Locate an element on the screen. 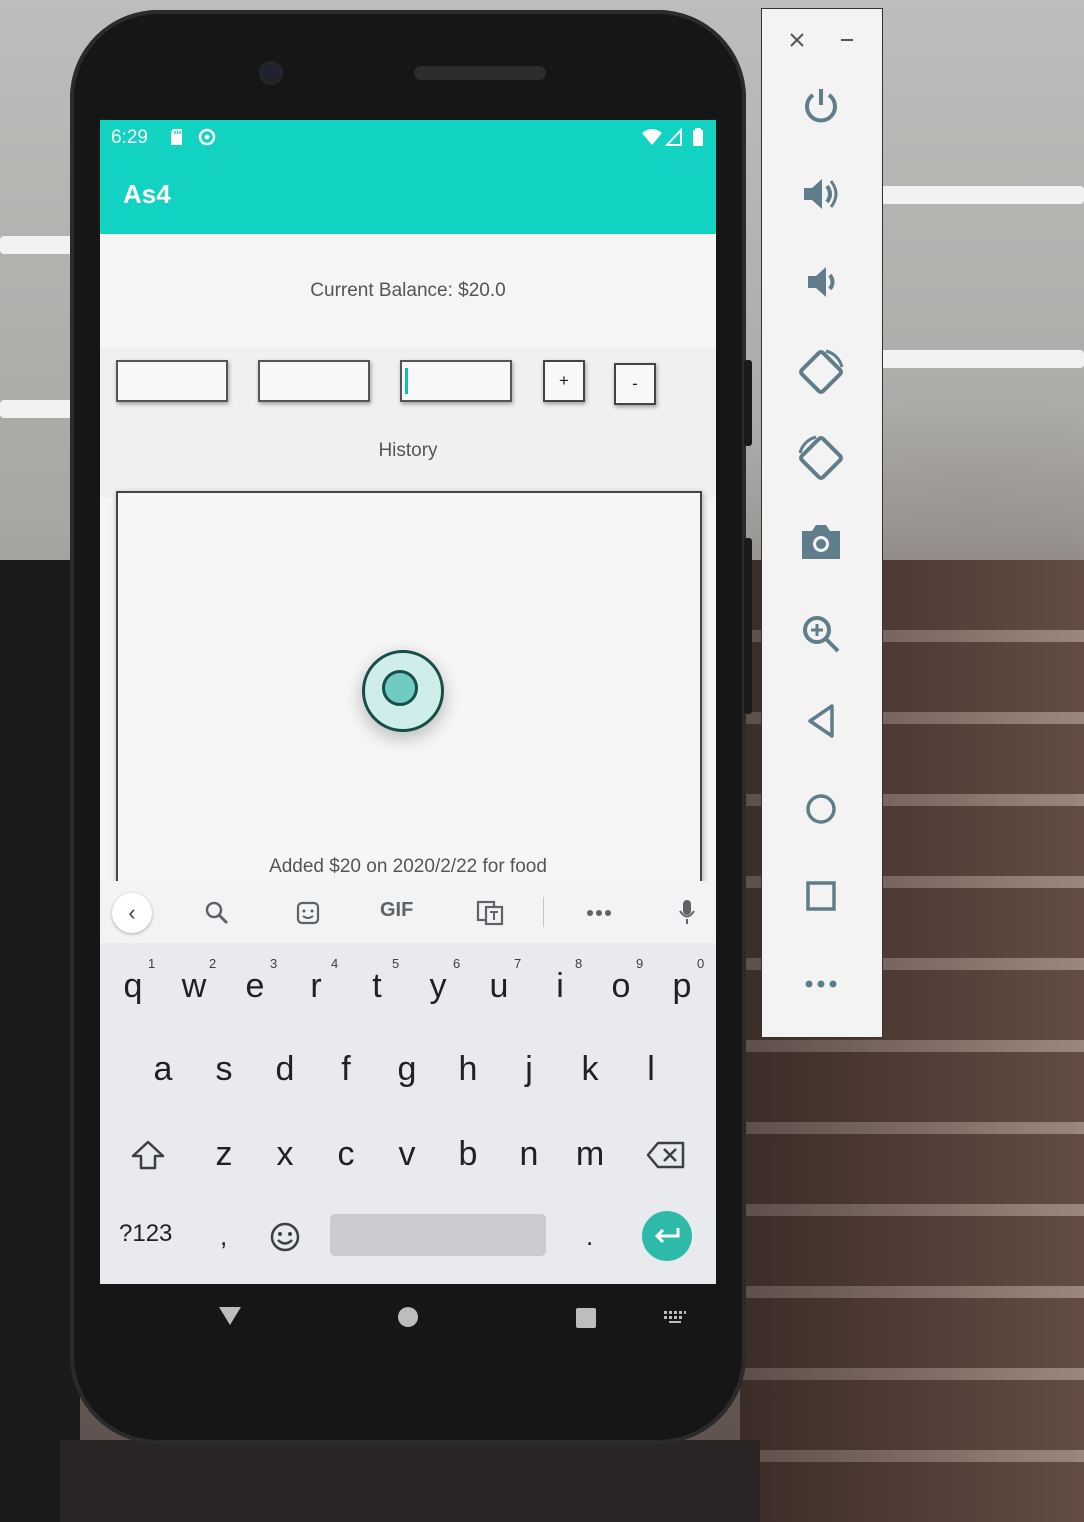  emulator-control-panel is located at coordinates (822, 523).